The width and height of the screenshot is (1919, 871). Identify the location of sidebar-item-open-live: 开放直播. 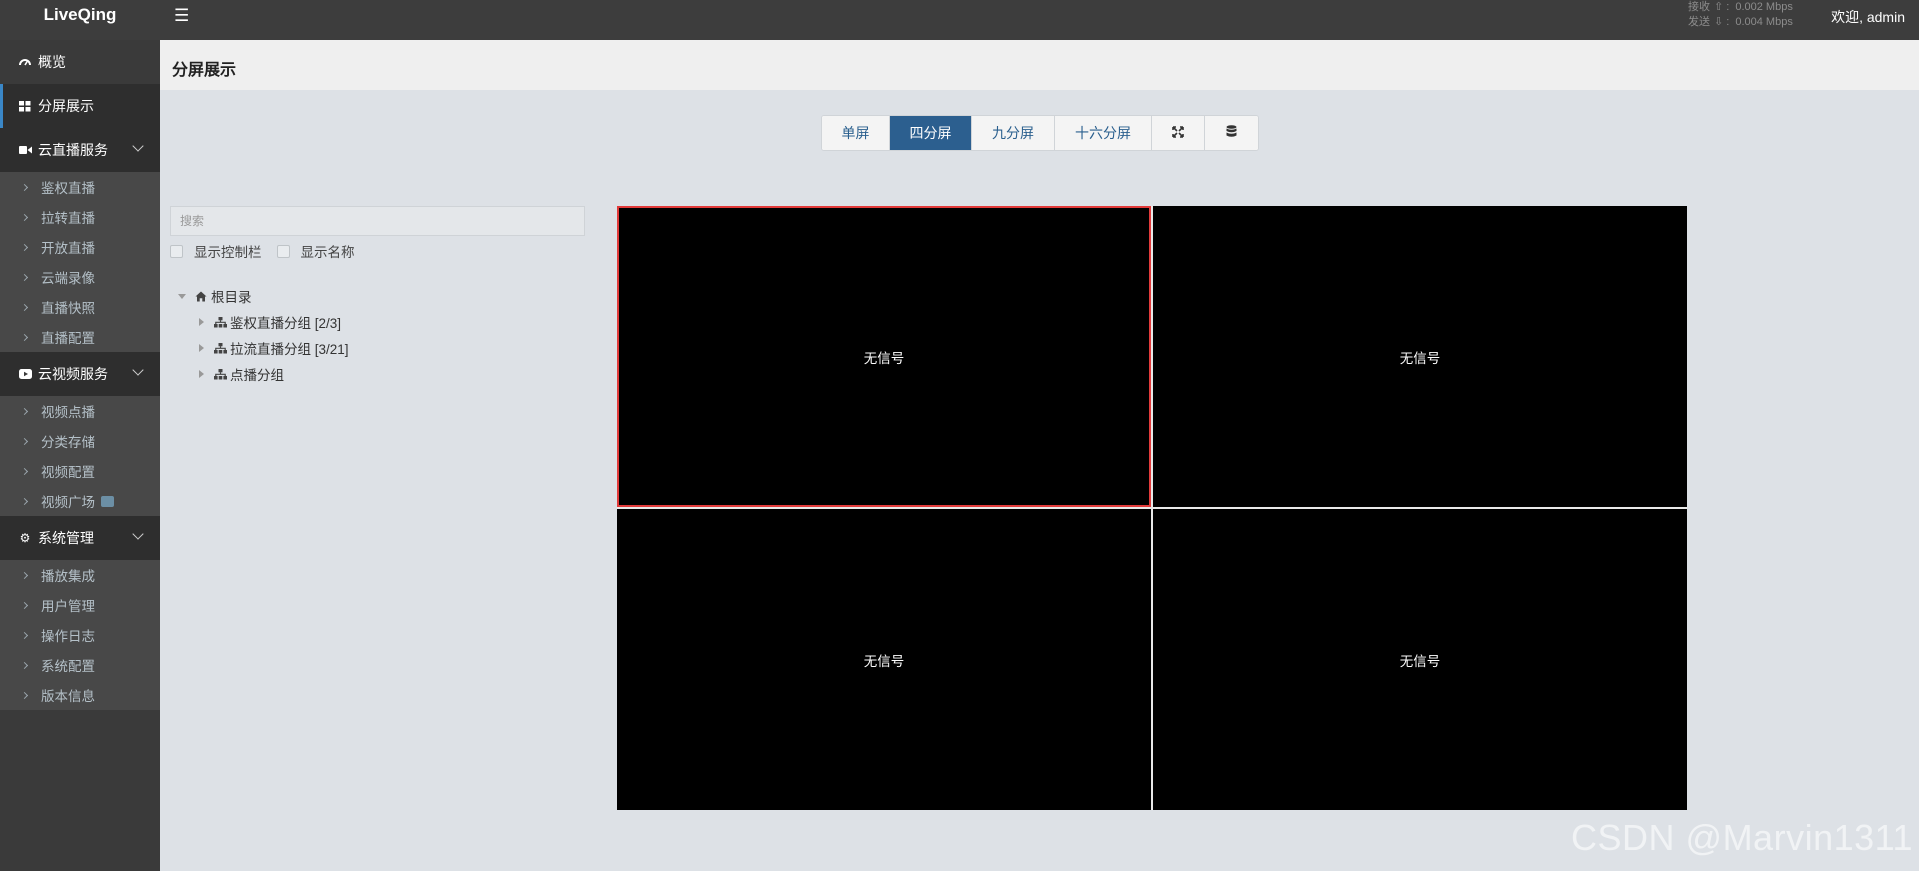
(80, 247).